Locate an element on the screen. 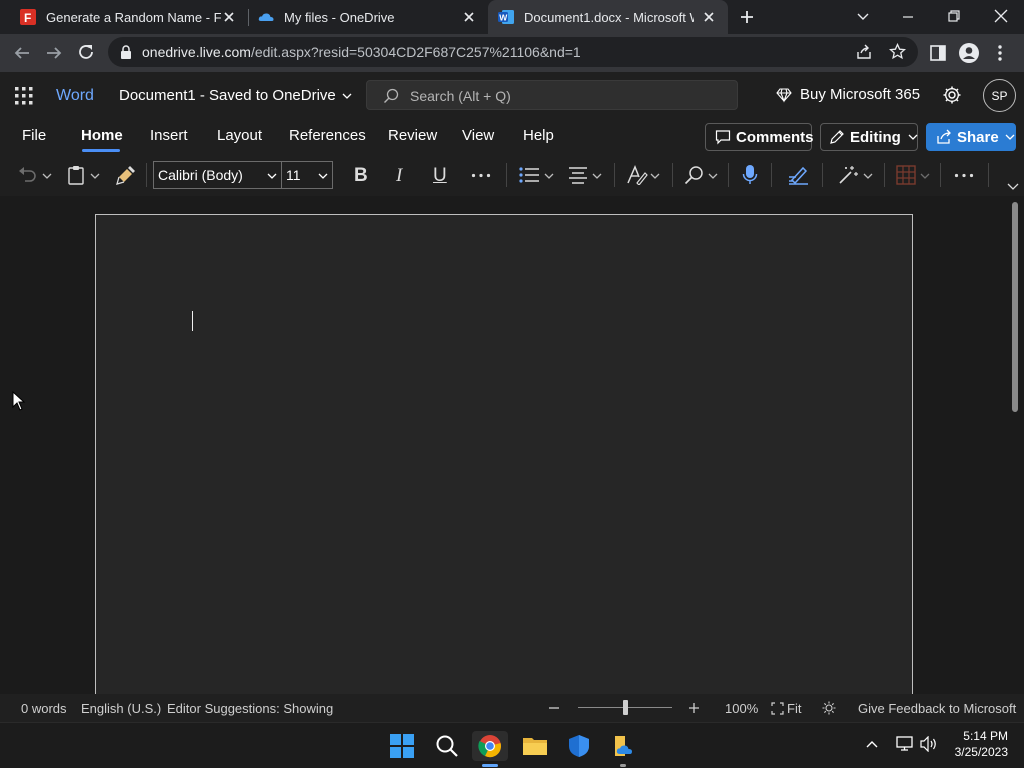 The height and width of the screenshot is (768, 1024). chrome-taskbar-icon is located at coordinates (490, 746).